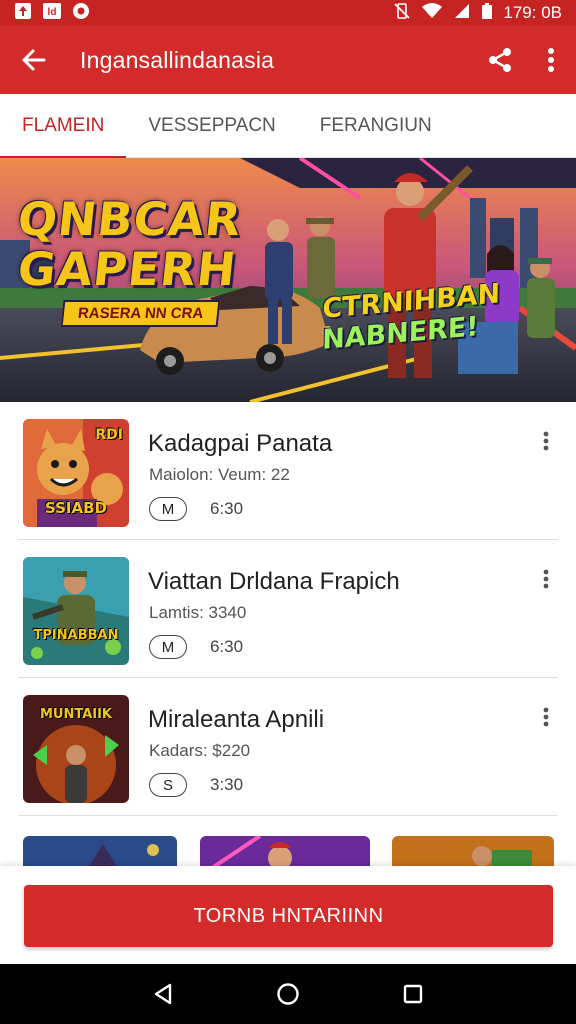 The image size is (576, 1024). Describe the element at coordinates (76, 473) in the screenshot. I see `game-thumbnail: RDI SSIABD` at that location.